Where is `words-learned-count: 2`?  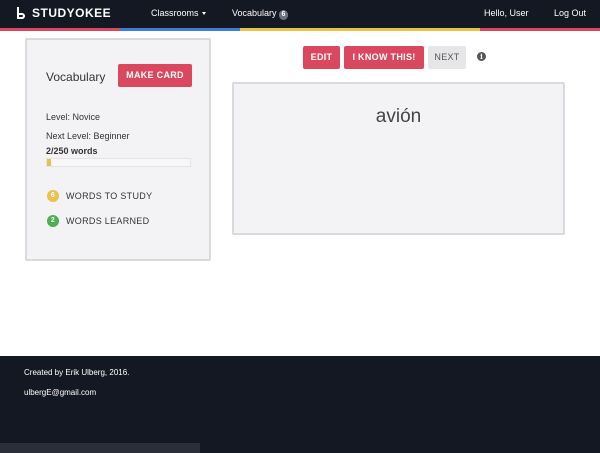
words-learned-count: 2 is located at coordinates (53, 221).